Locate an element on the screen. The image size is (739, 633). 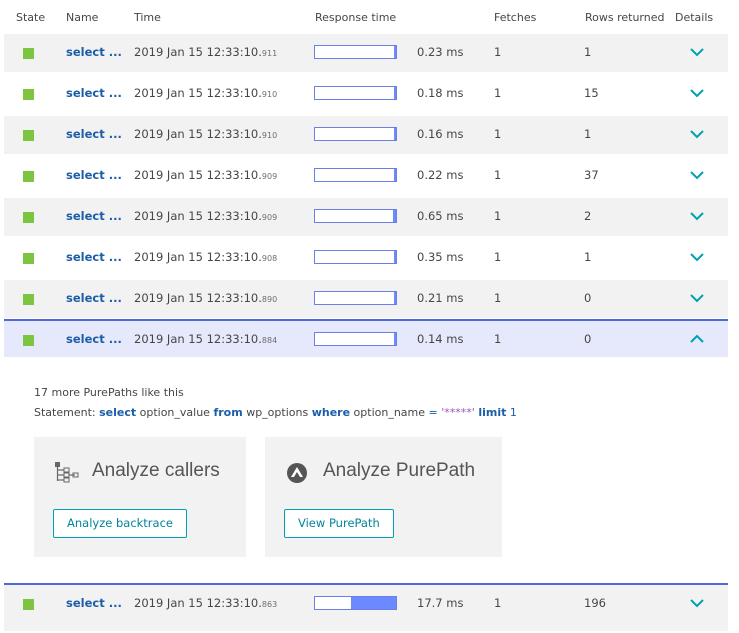
row-time-ms: 890 is located at coordinates (269, 299).